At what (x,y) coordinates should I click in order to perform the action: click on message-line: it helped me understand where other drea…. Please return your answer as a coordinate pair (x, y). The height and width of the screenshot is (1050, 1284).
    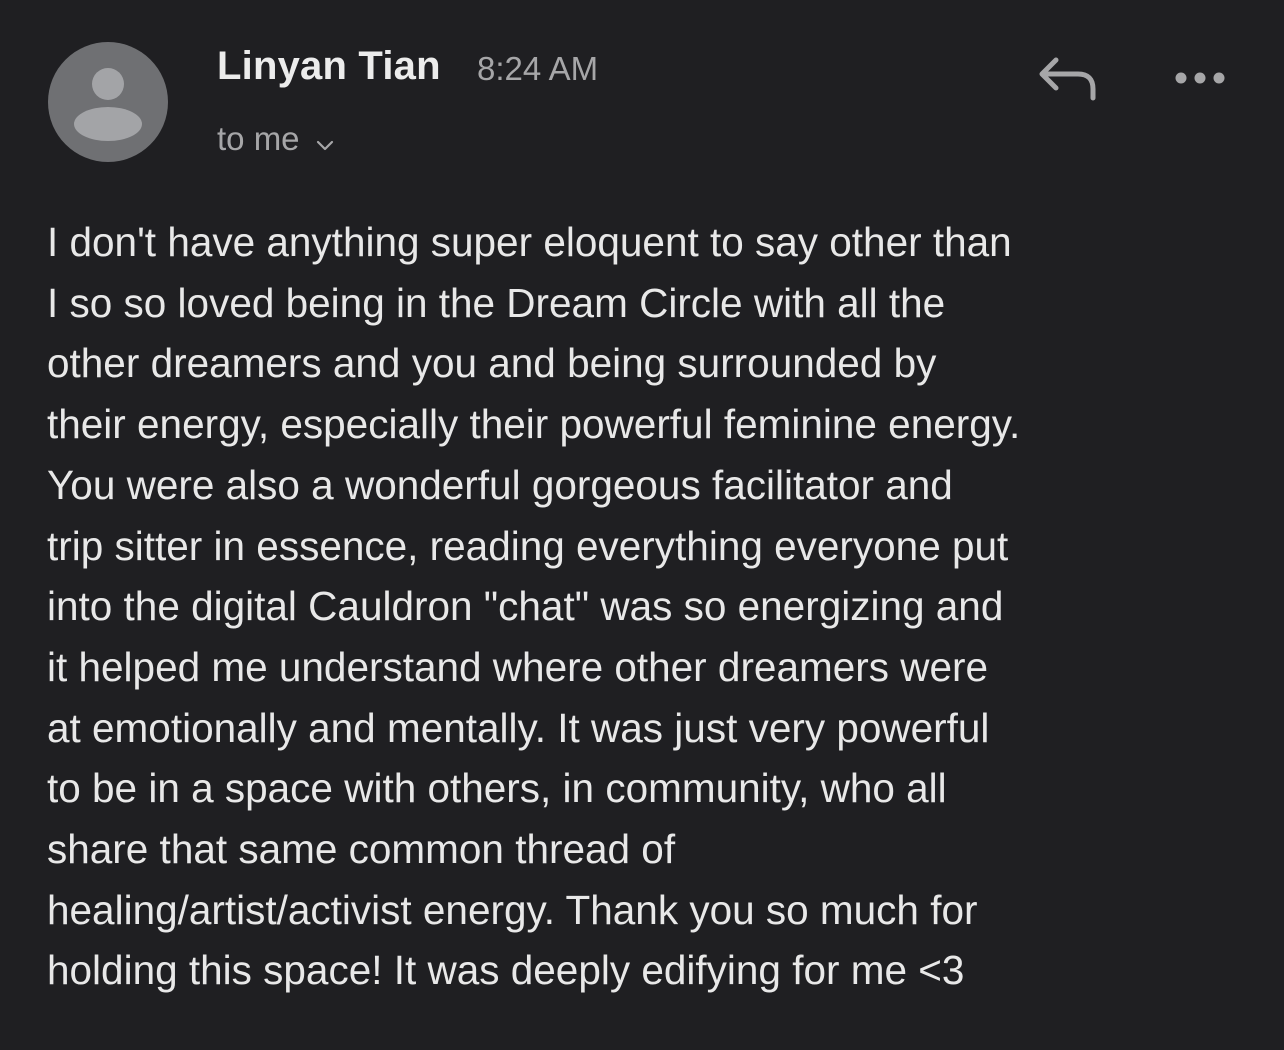
    Looking at the image, I should click on (518, 666).